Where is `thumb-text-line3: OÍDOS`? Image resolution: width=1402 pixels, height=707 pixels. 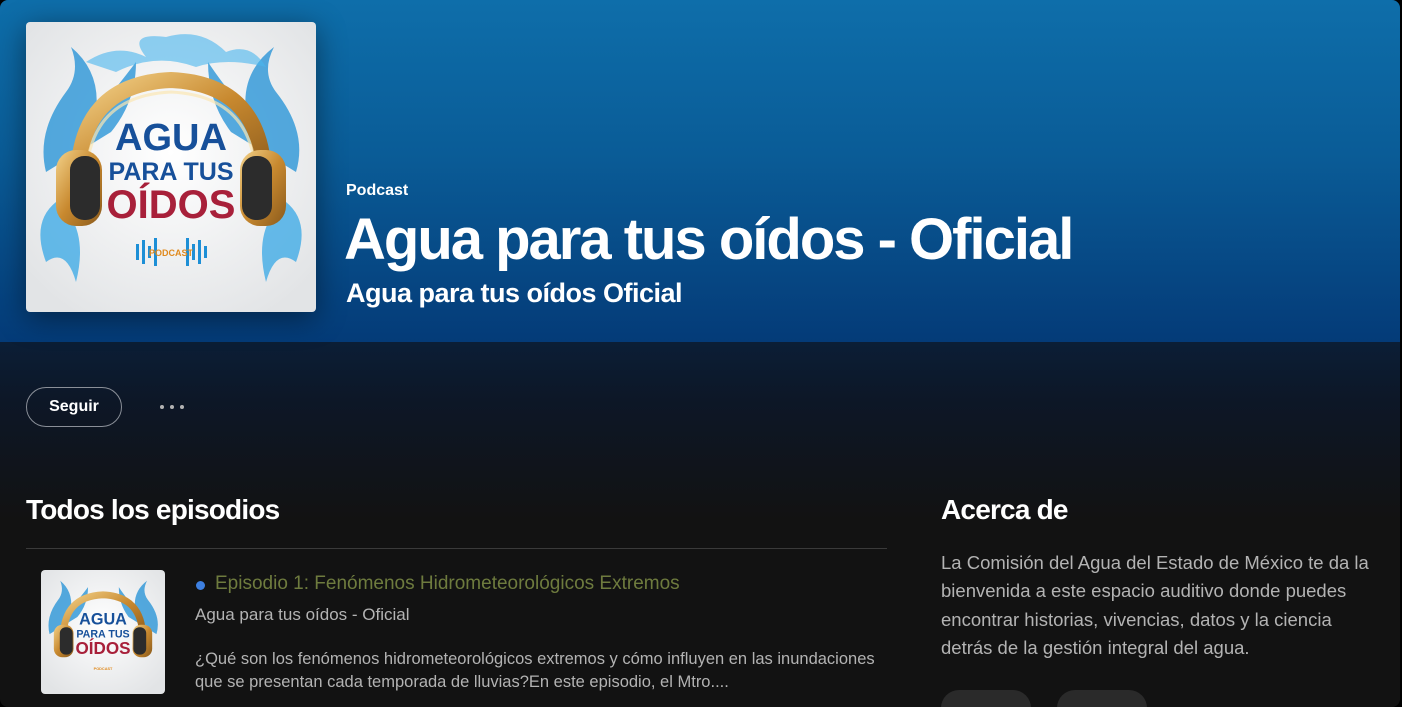
thumb-text-line3: OÍDOS is located at coordinates (102, 648).